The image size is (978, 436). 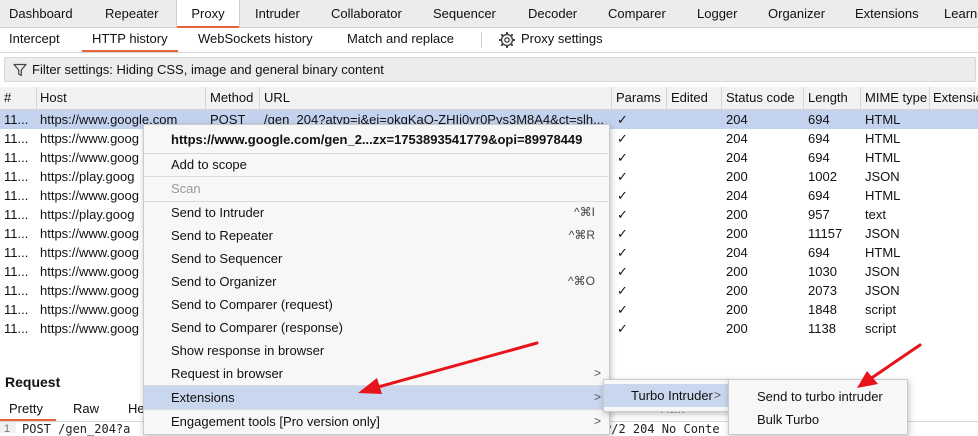 I want to click on subtab-websockets-history: WebSockets history, so click(x=255, y=40).